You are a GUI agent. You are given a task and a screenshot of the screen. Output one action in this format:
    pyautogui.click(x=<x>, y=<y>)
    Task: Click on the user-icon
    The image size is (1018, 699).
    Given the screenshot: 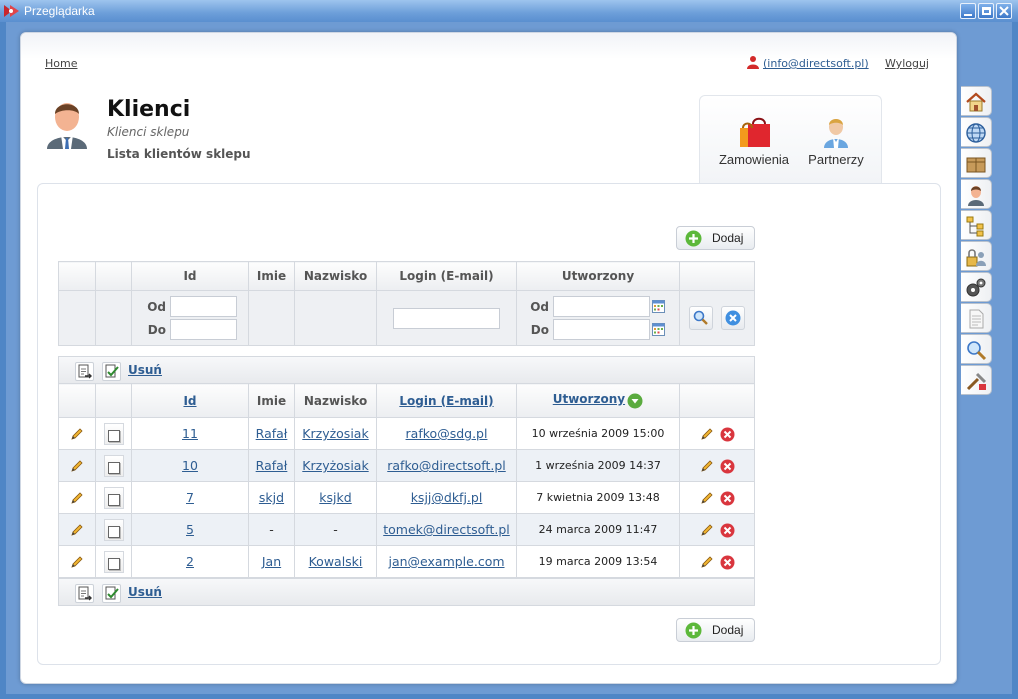 What is the action you would take?
    pyautogui.click(x=976, y=196)
    